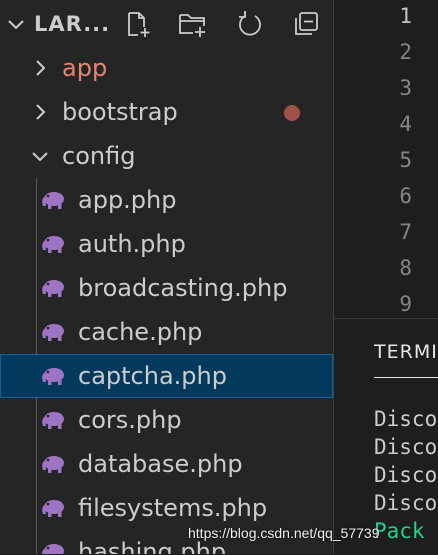 The image size is (438, 555). I want to click on file-item: cors.php, so click(166, 420).